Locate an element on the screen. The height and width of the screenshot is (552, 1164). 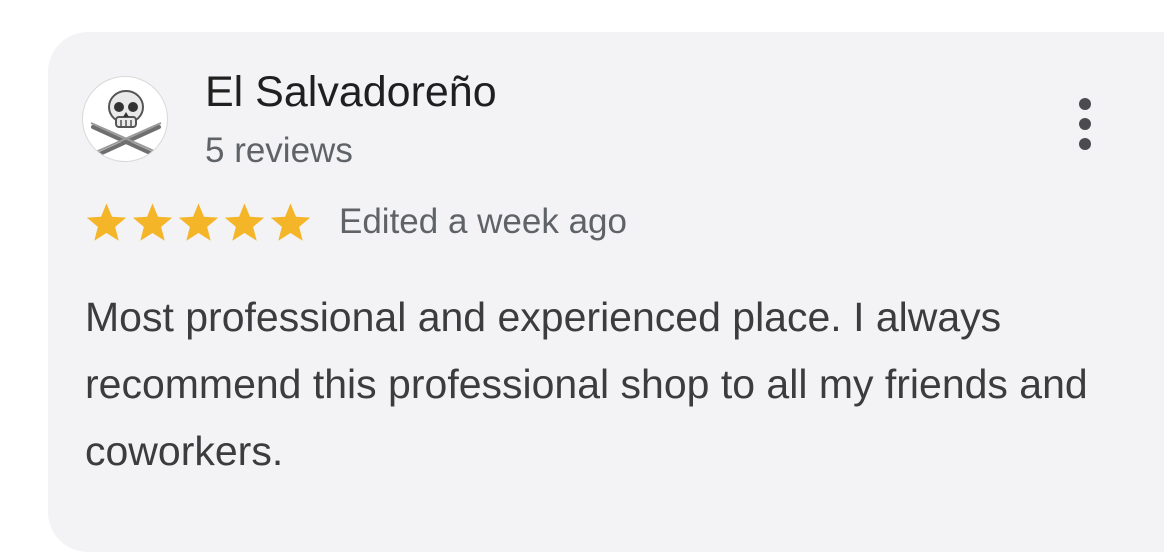
rating-row: Edited a week ago is located at coordinates (355, 222).